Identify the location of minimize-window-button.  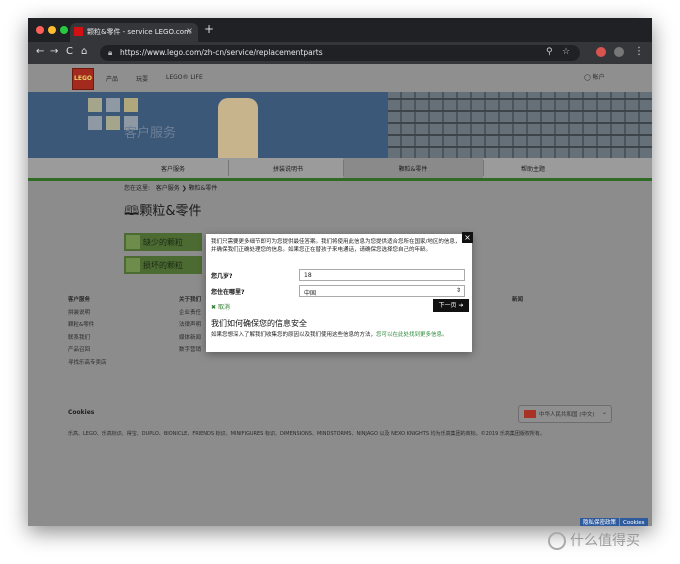
(52, 30).